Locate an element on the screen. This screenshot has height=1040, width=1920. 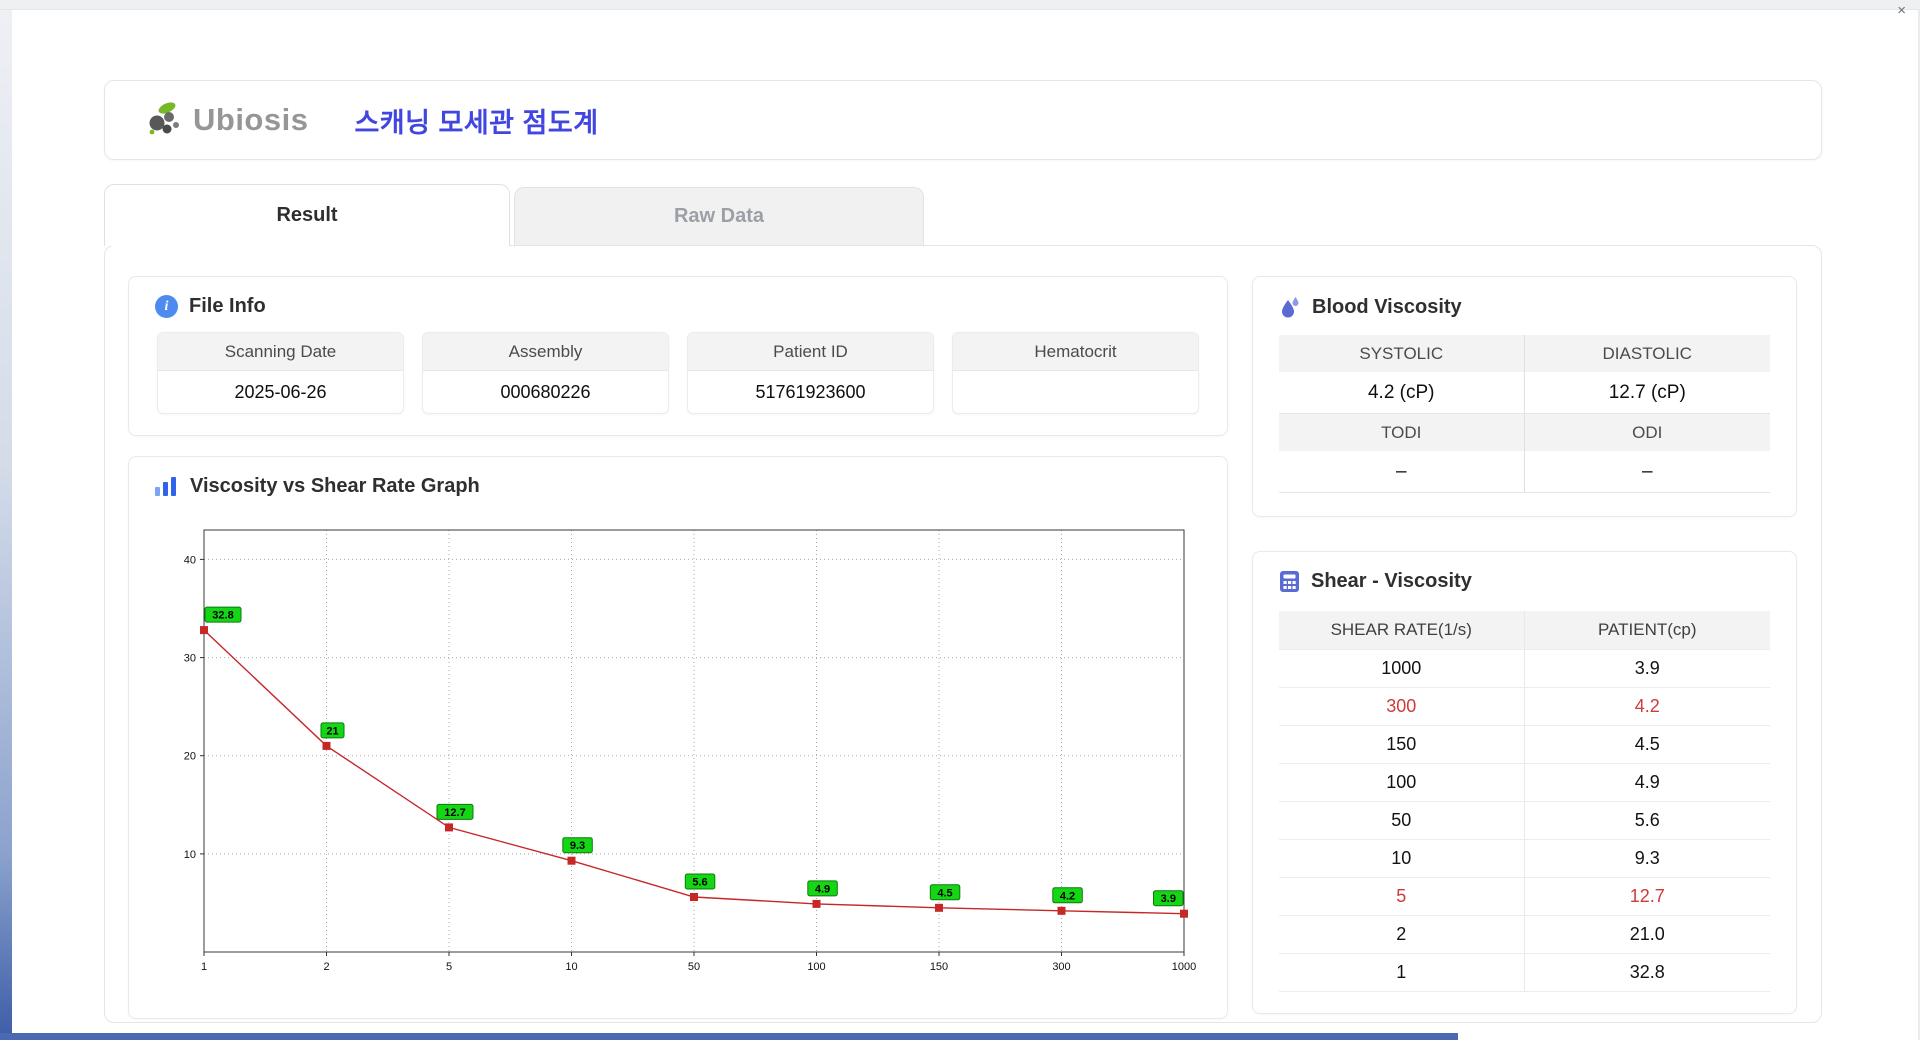
ubiosis-logo-text: Ubiosis is located at coordinates (251, 119).